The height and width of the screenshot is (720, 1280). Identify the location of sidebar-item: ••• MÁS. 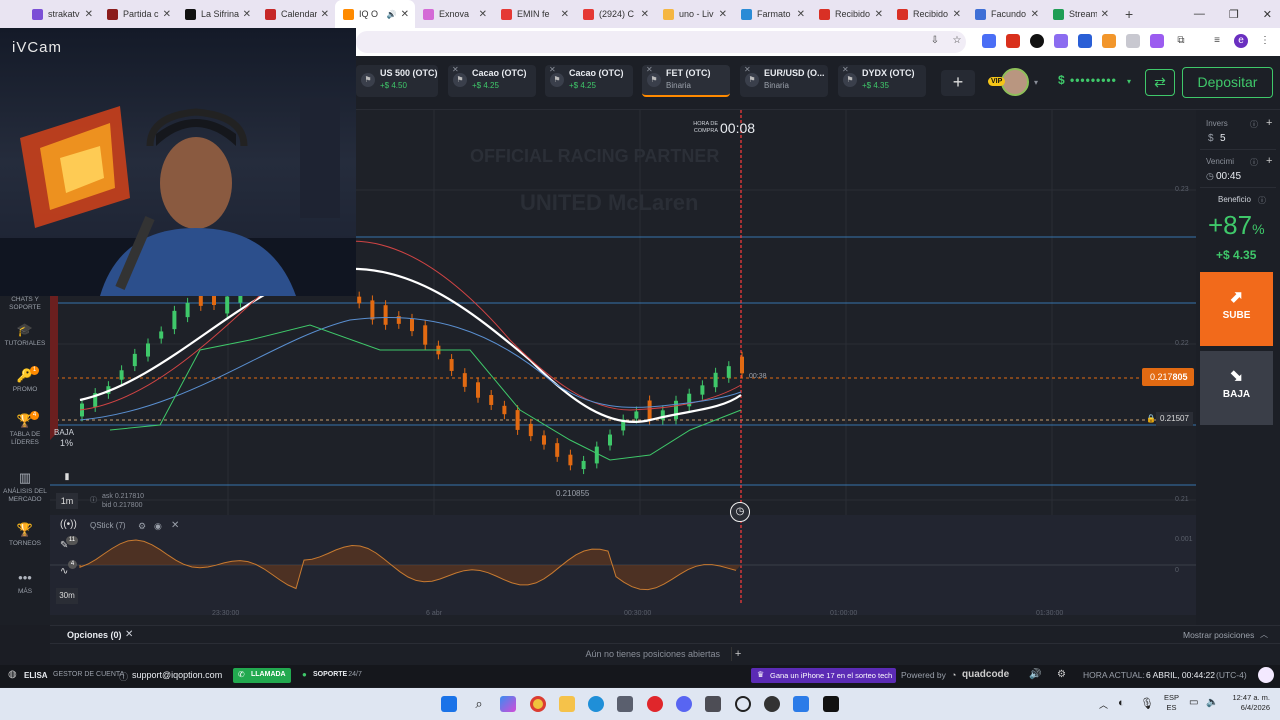
(25, 583).